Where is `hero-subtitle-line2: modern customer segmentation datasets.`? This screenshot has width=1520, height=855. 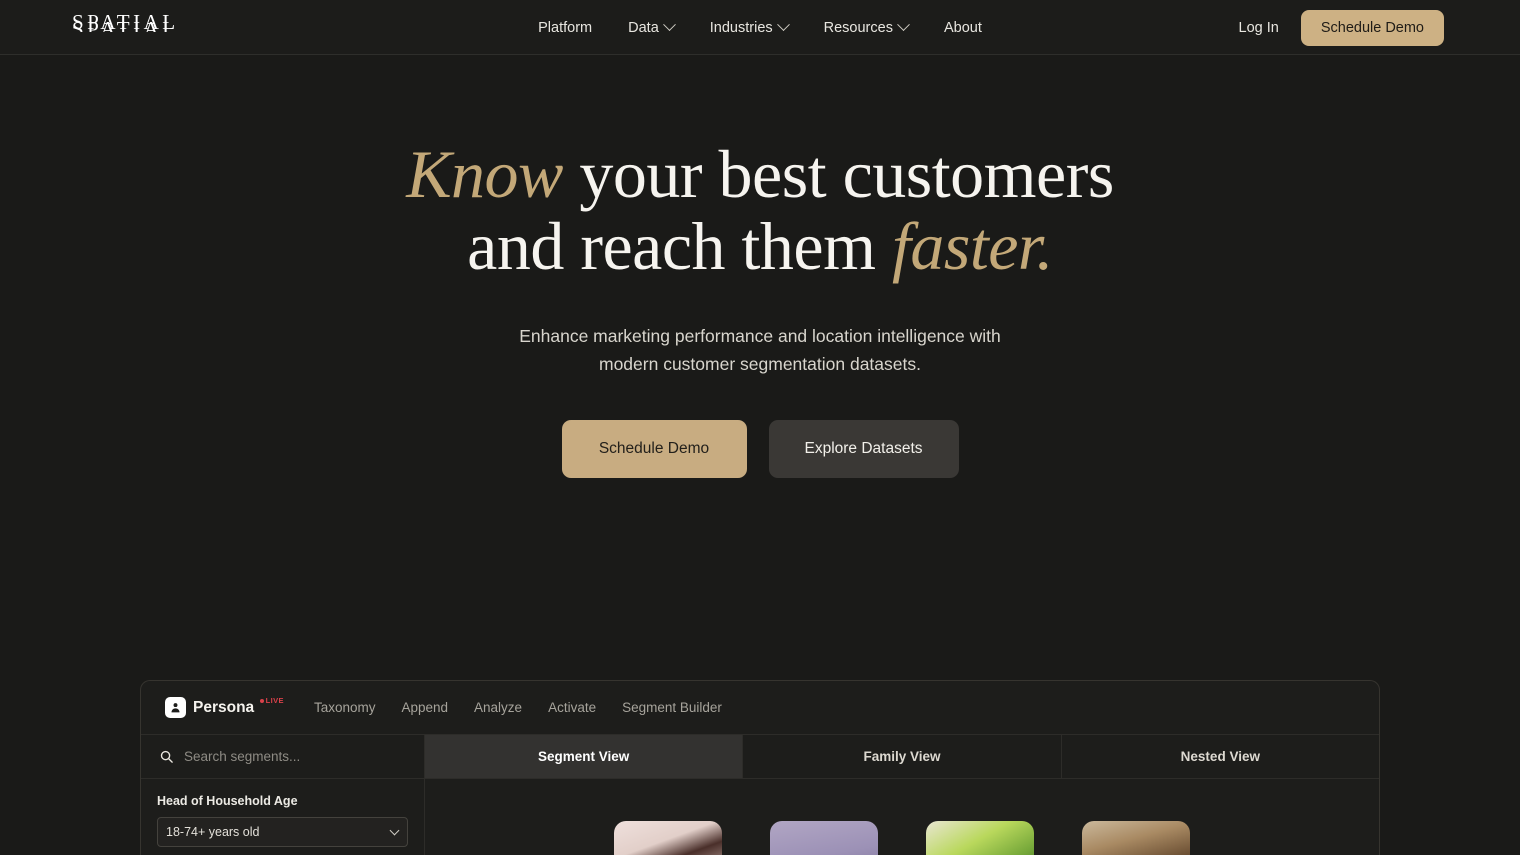 hero-subtitle-line2: modern customer segmentation datasets. is located at coordinates (760, 363).